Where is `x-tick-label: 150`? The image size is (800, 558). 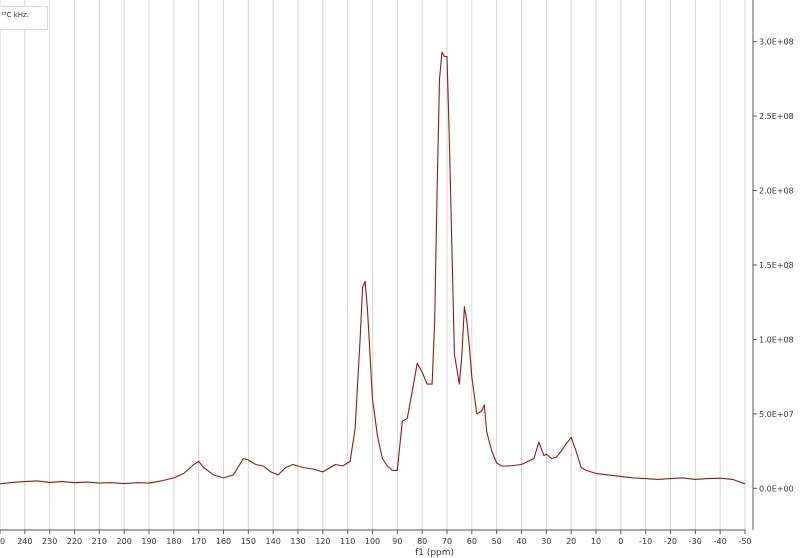
x-tick-label: 150 is located at coordinates (248, 541).